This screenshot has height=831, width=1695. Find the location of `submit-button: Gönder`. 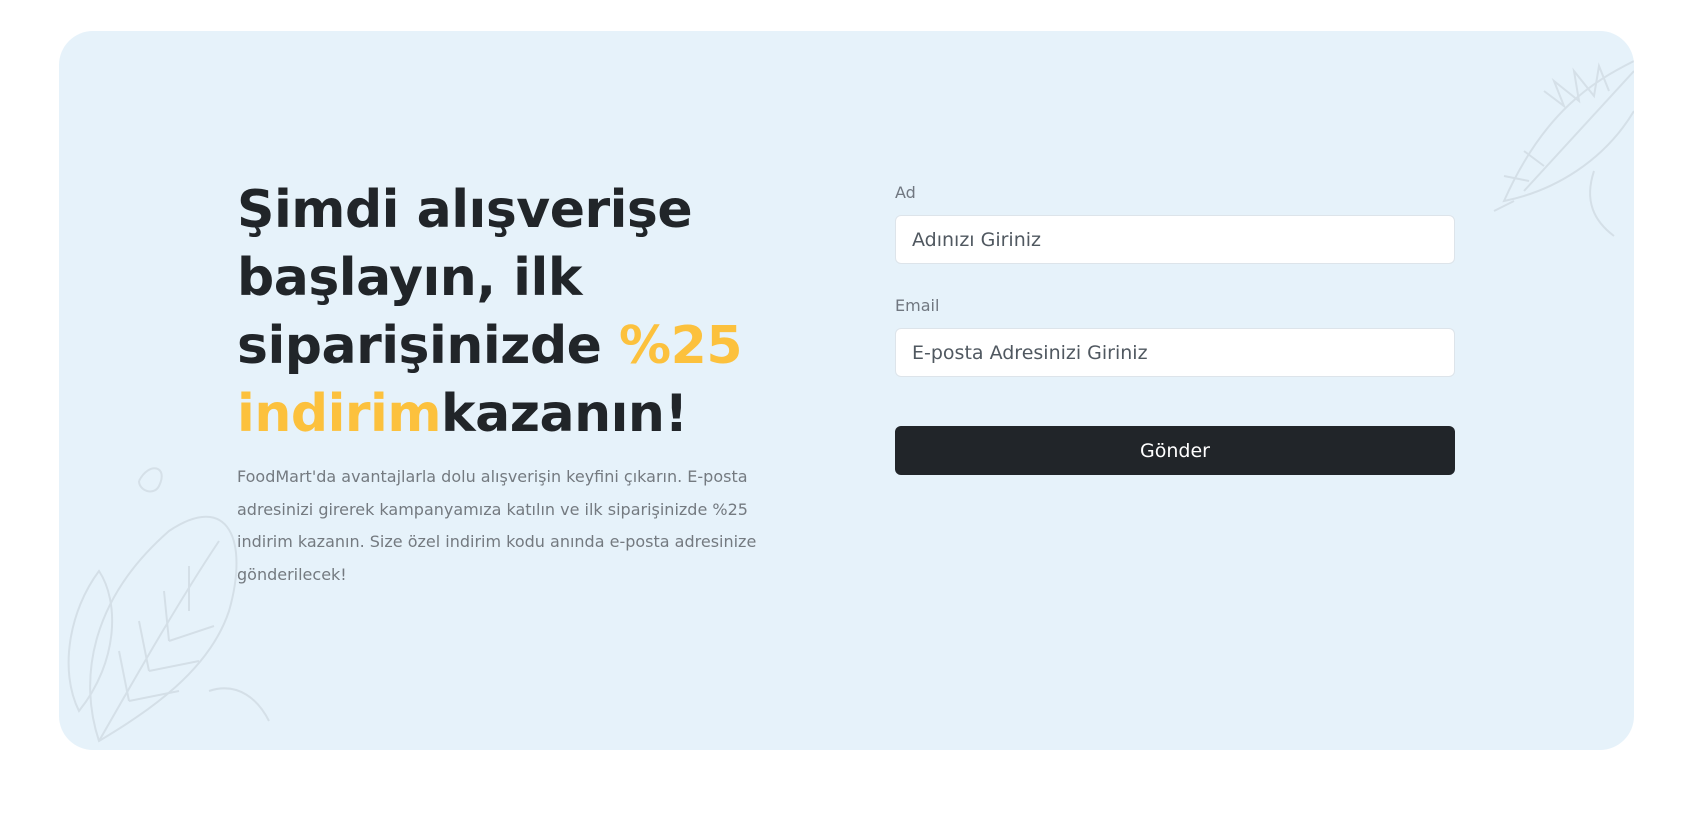

submit-button: Gönder is located at coordinates (1175, 450).